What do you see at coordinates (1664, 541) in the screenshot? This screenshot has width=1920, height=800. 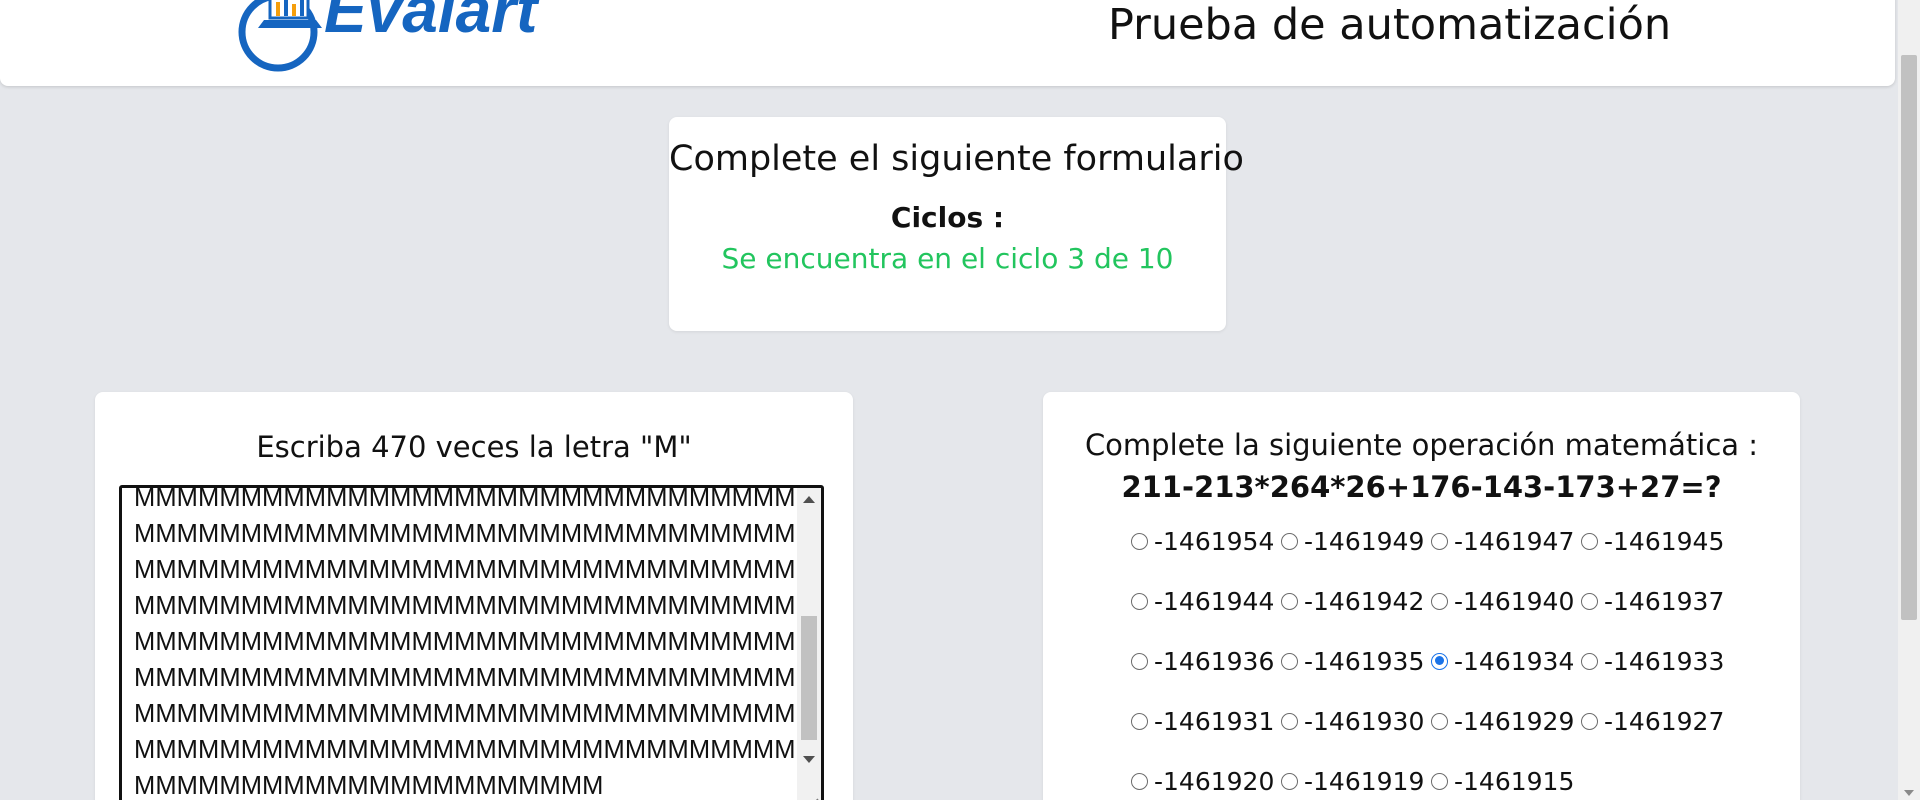 I see `answer-option-label: -1461945` at bounding box center [1664, 541].